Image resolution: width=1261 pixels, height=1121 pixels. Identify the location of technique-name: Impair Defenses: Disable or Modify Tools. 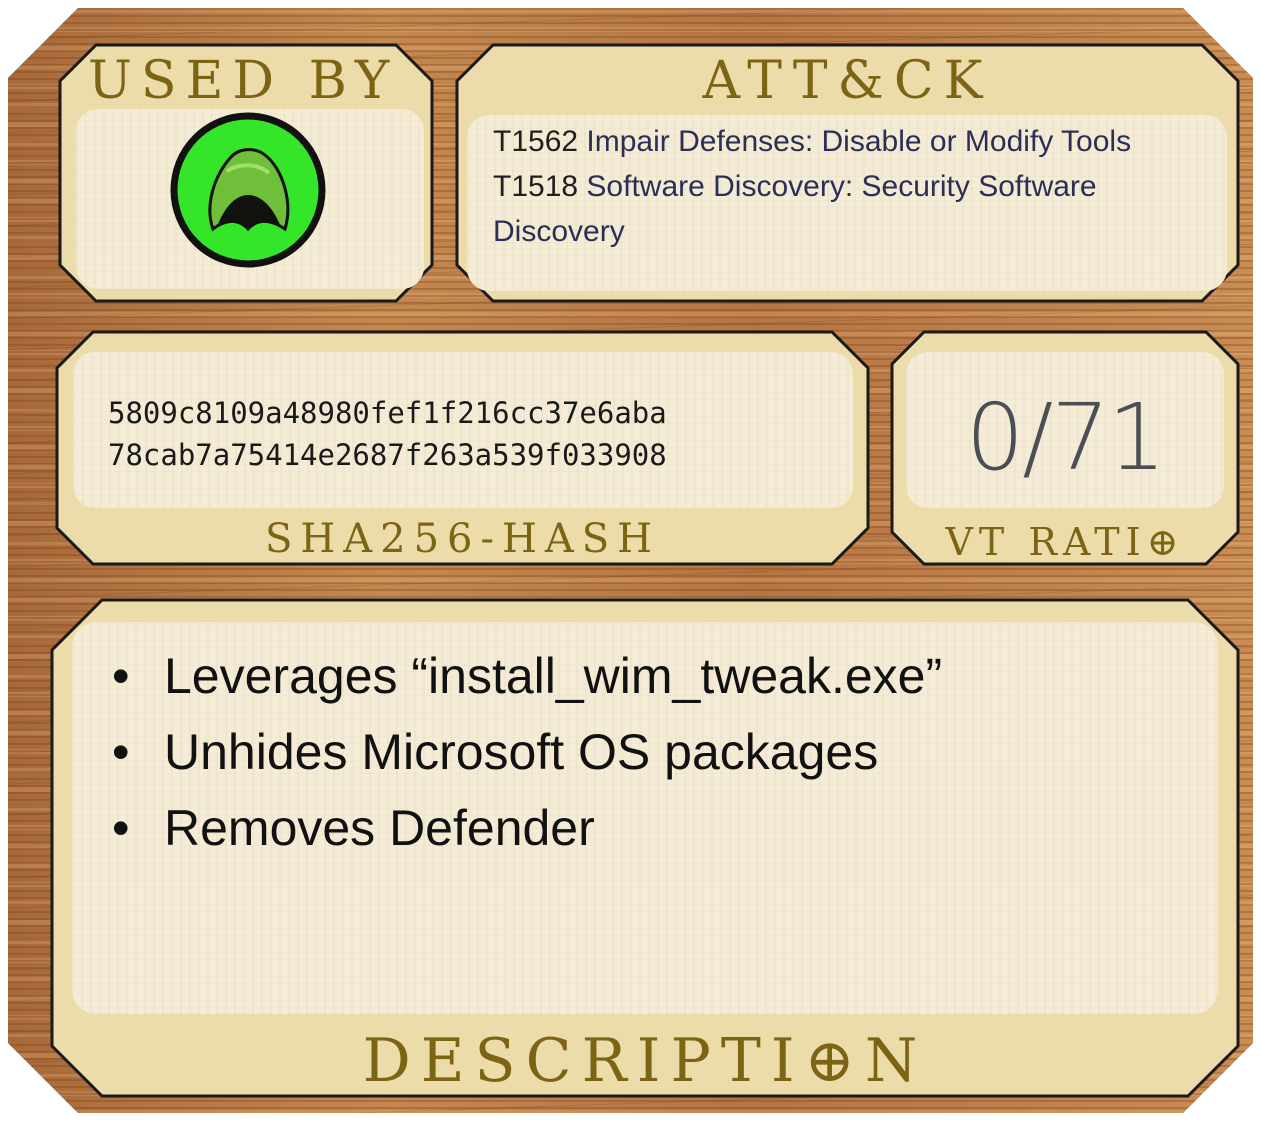
(855, 141).